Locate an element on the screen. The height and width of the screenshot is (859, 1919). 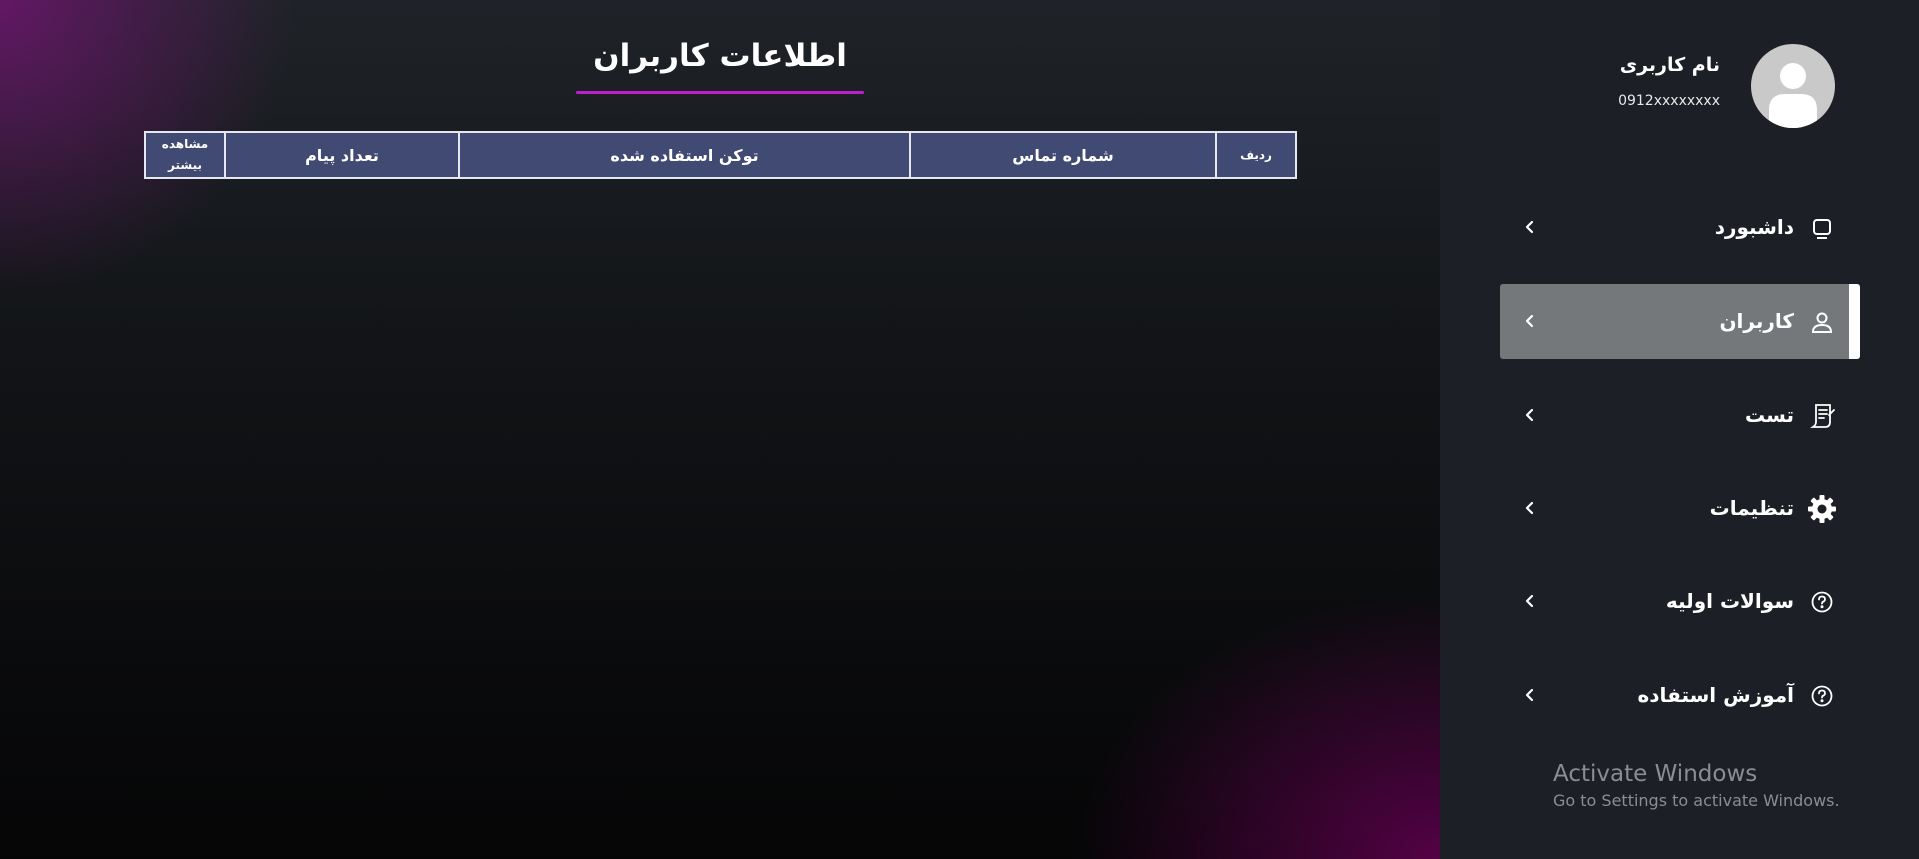
sidebar-item-label: تست is located at coordinates (1769, 415).